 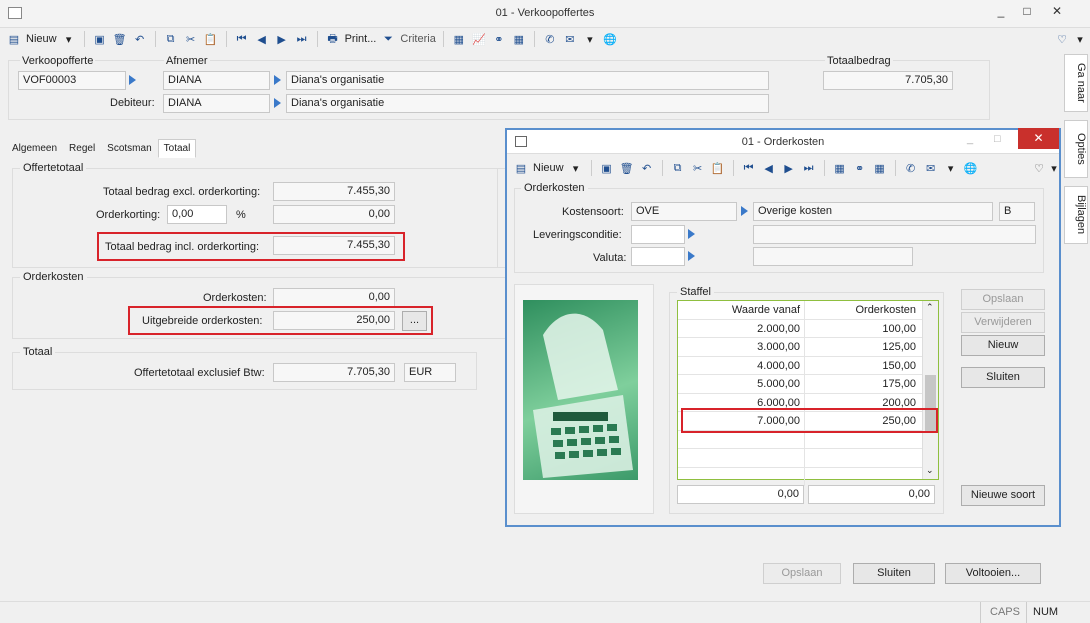 What do you see at coordinates (769, 168) in the screenshot?
I see `dialog-previous-record-icon: ◀` at bounding box center [769, 168].